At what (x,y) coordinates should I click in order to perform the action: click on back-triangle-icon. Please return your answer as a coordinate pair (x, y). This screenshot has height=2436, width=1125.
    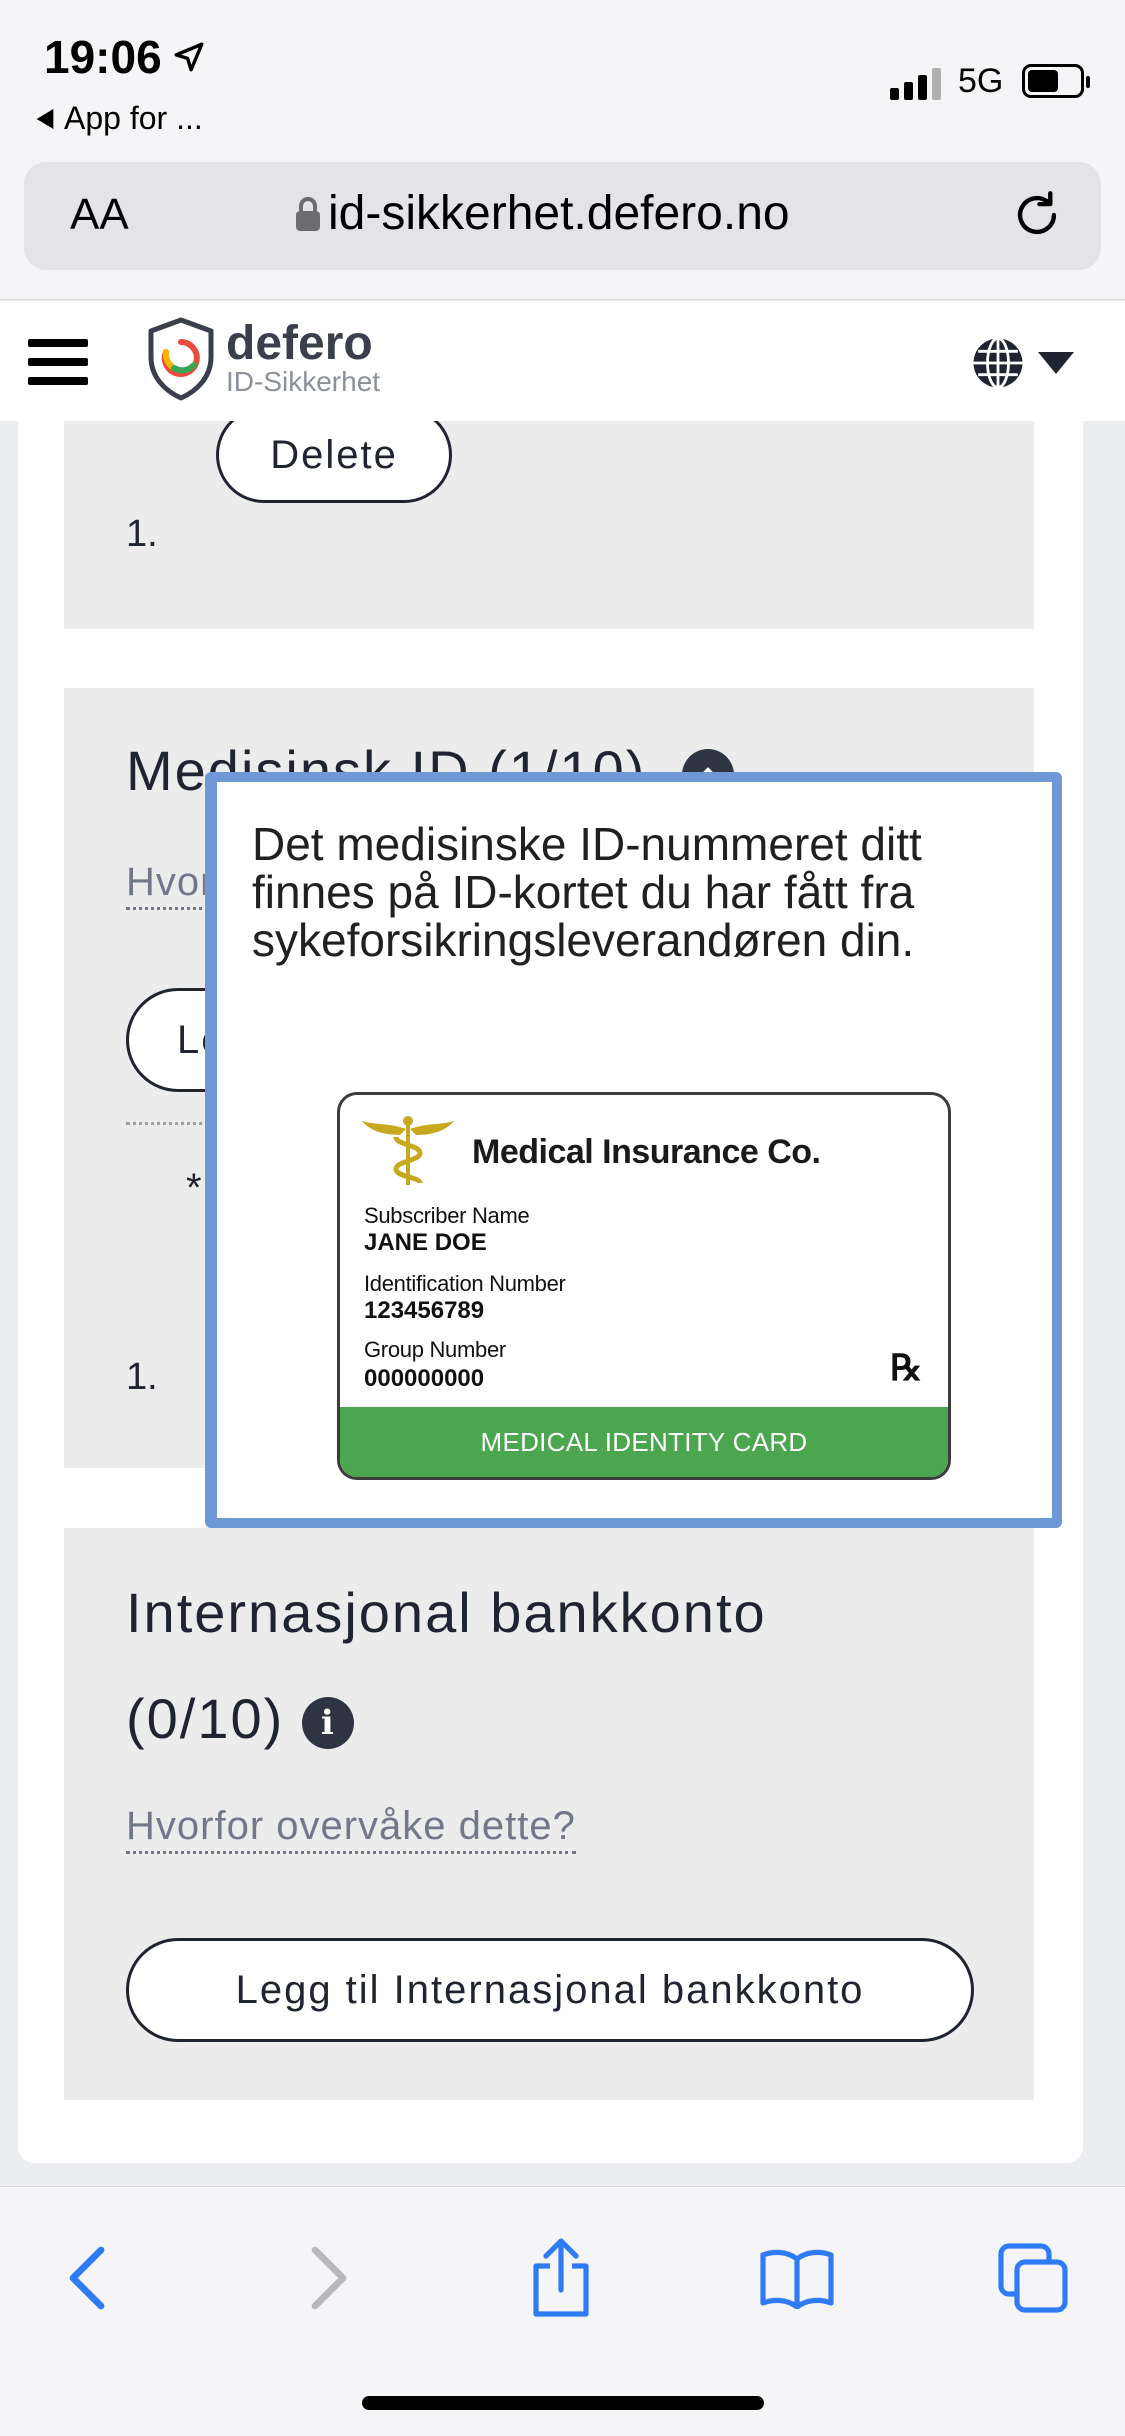
    Looking at the image, I should click on (45, 118).